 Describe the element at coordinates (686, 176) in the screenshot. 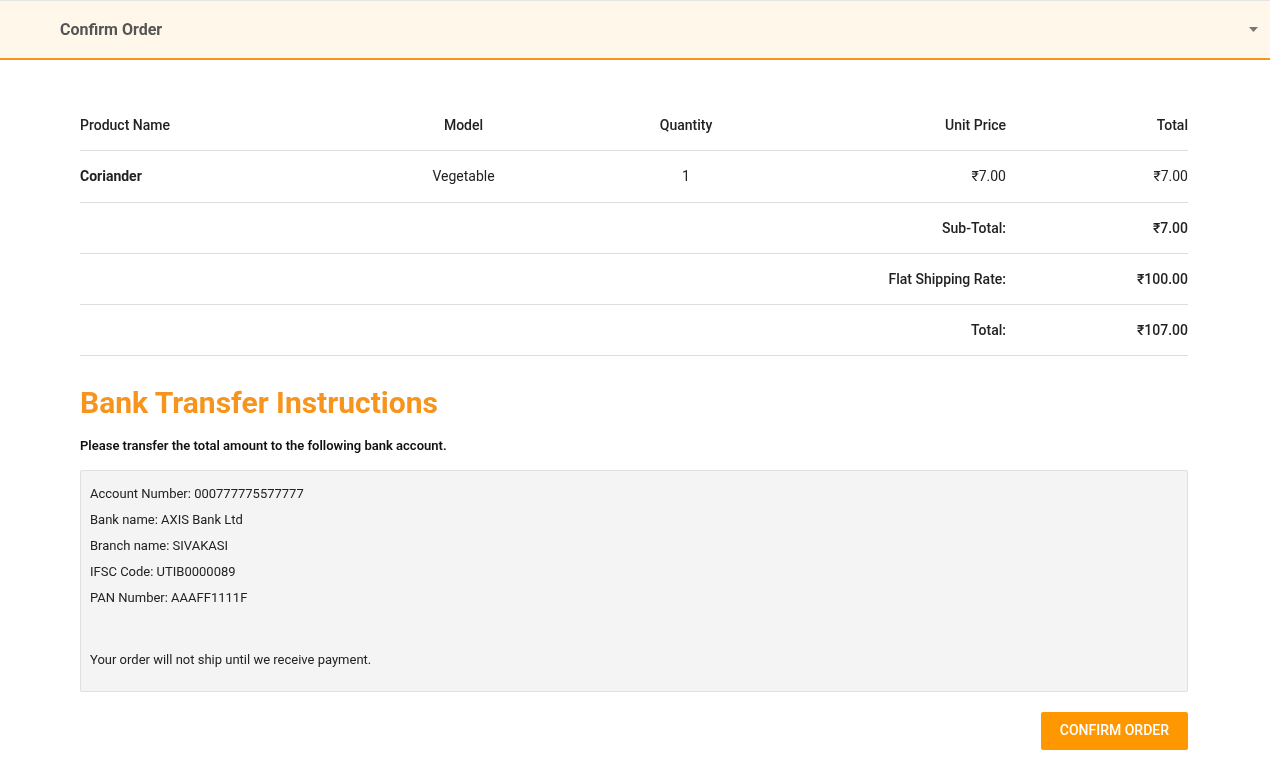

I see `table-cell-text: 1` at that location.